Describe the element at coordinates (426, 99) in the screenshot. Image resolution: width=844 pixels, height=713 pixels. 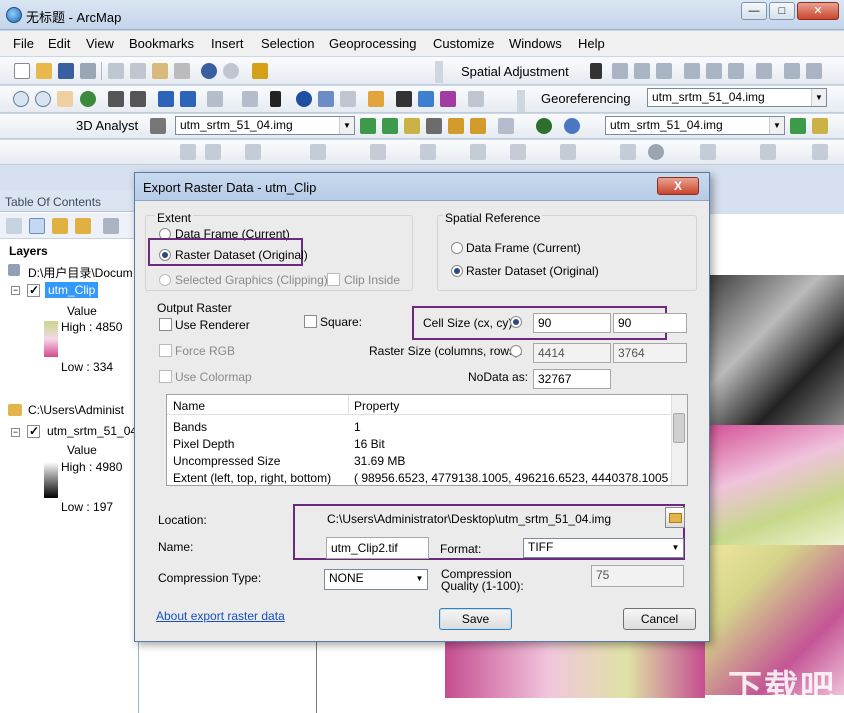
I see `find-route-icon` at that location.